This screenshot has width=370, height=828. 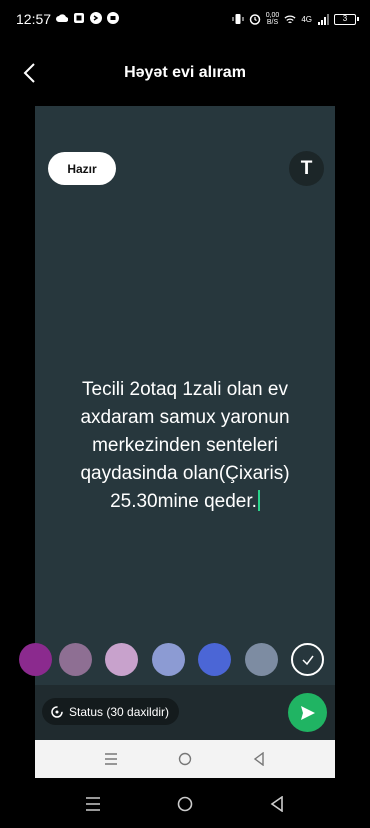 I want to click on battery-indicator: 3, so click(x=346, y=19).